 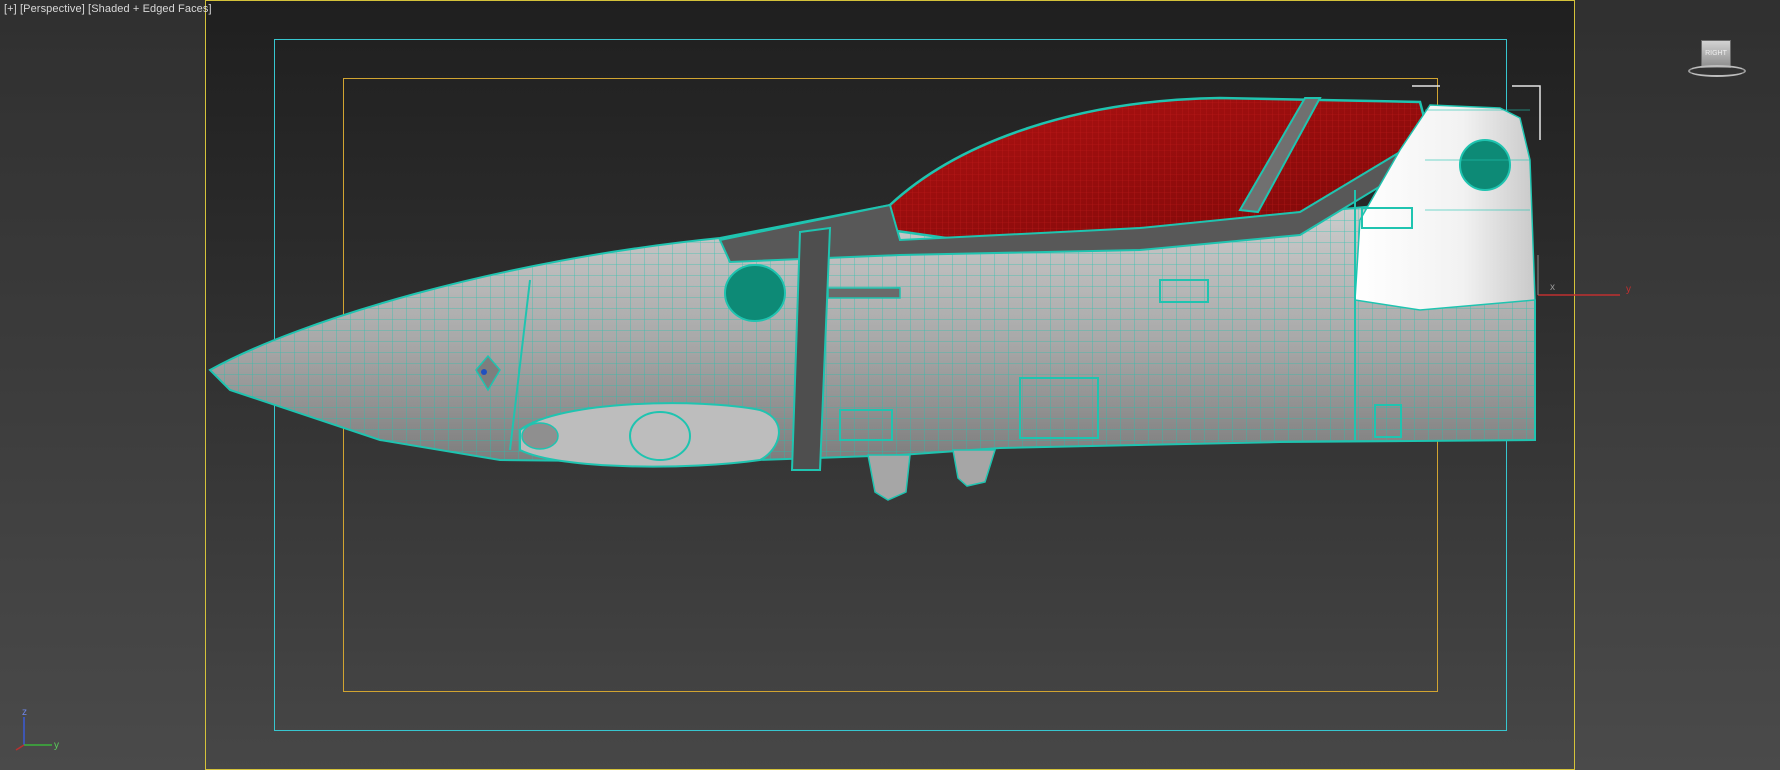 What do you see at coordinates (24, 712) in the screenshot?
I see `axis-z-label: z` at bounding box center [24, 712].